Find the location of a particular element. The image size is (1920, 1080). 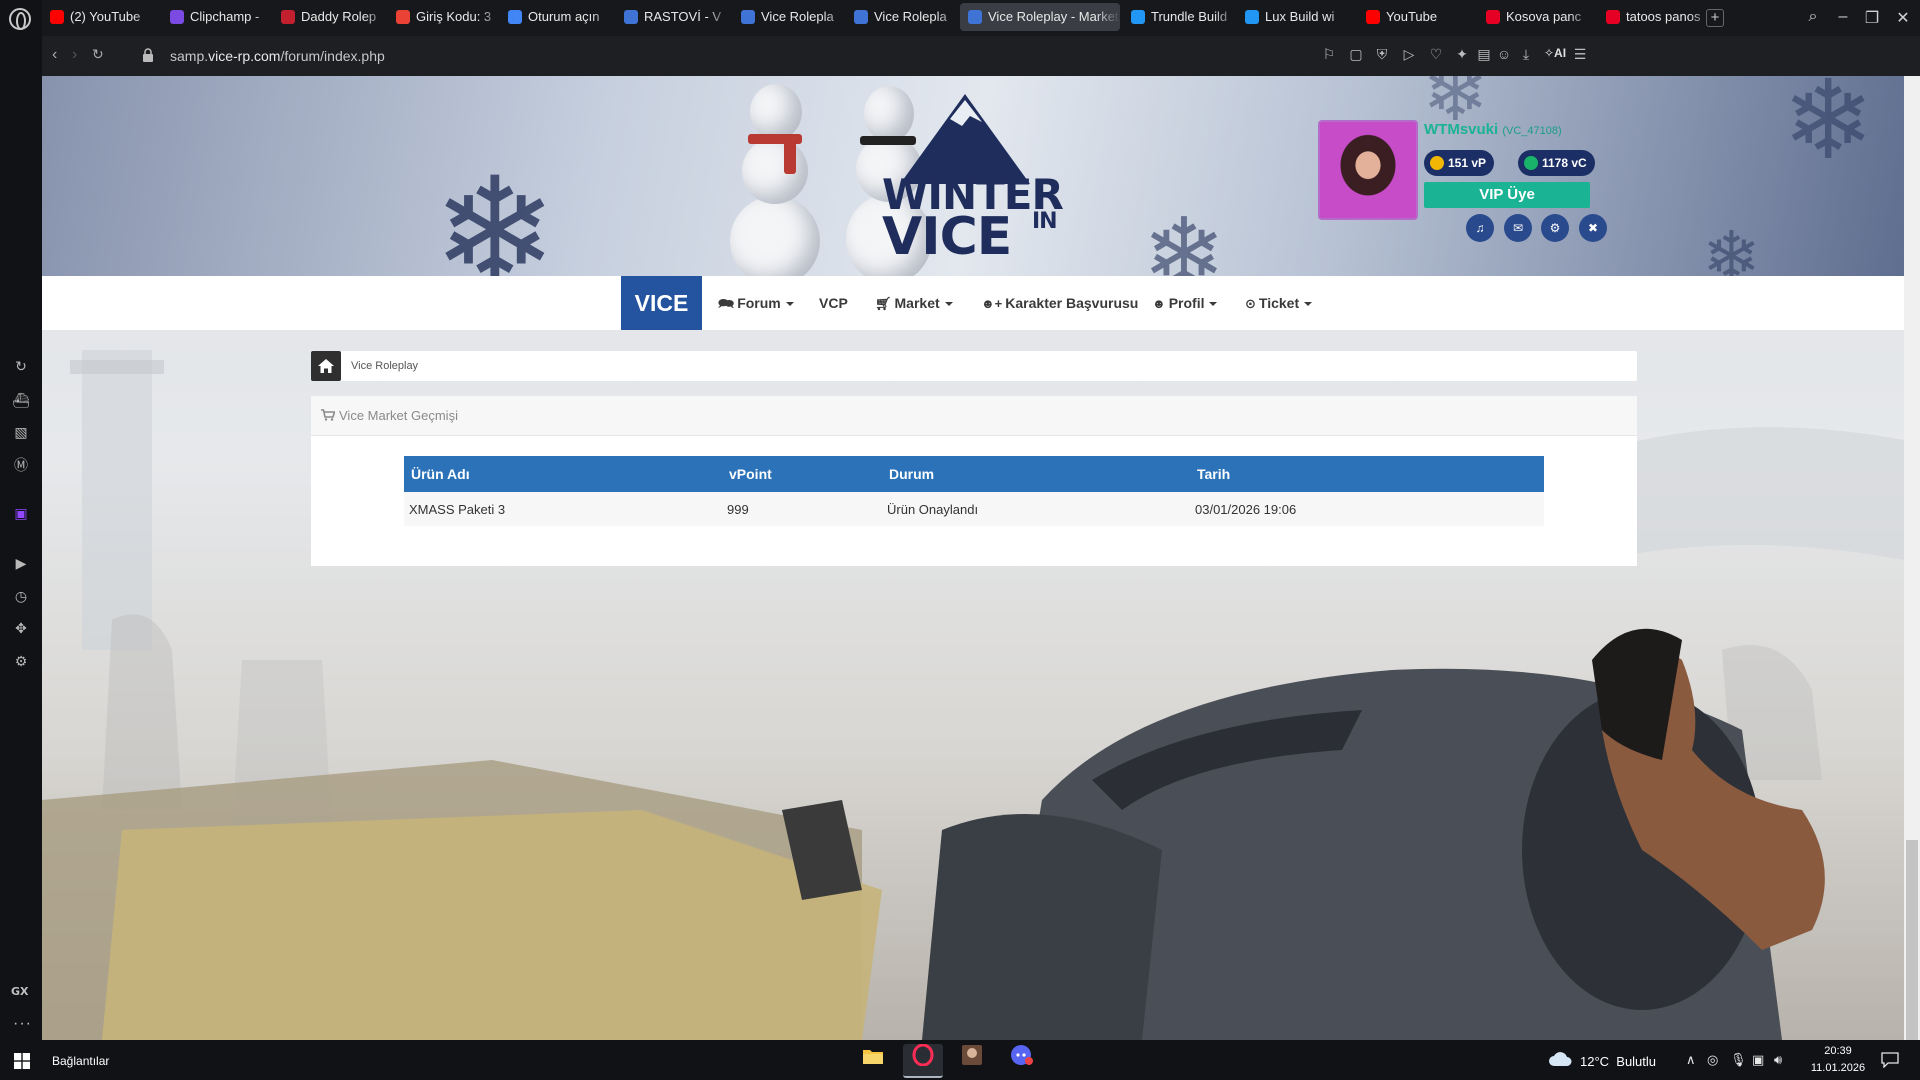

browser-tab: Clipchamp - is located at coordinates (219, 17).